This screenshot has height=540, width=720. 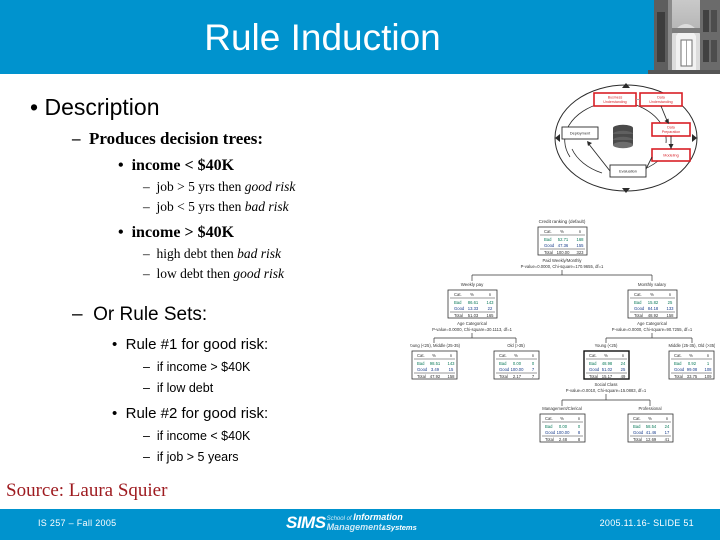 I want to click on svg-text: 41, so click(x=667, y=439).